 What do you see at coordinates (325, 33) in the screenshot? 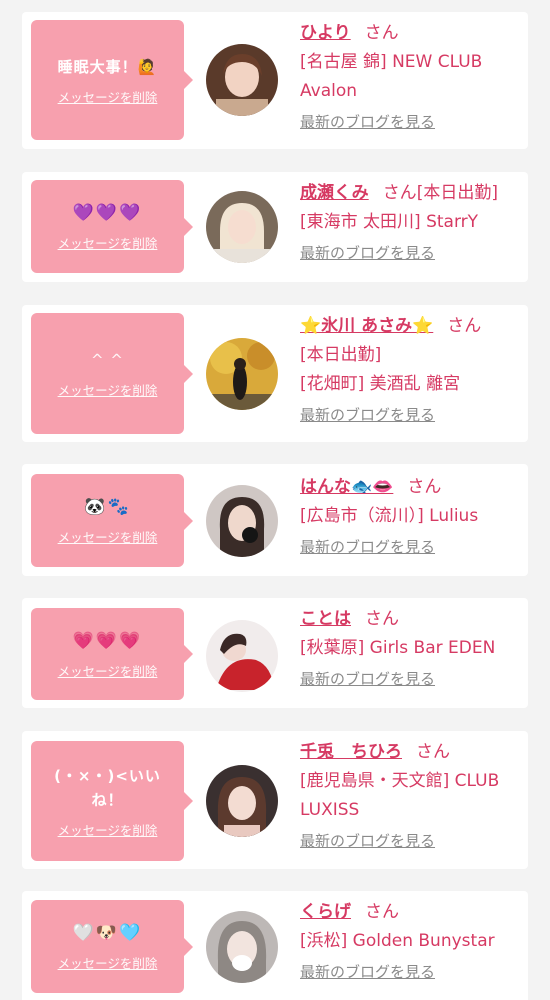
I see `cast-name-link: ひより` at bounding box center [325, 33].